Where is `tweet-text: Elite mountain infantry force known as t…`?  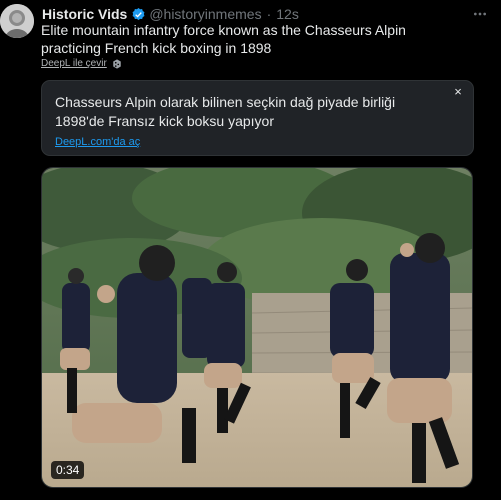 tweet-text: Elite mountain infantry force known as t… is located at coordinates (223, 39).